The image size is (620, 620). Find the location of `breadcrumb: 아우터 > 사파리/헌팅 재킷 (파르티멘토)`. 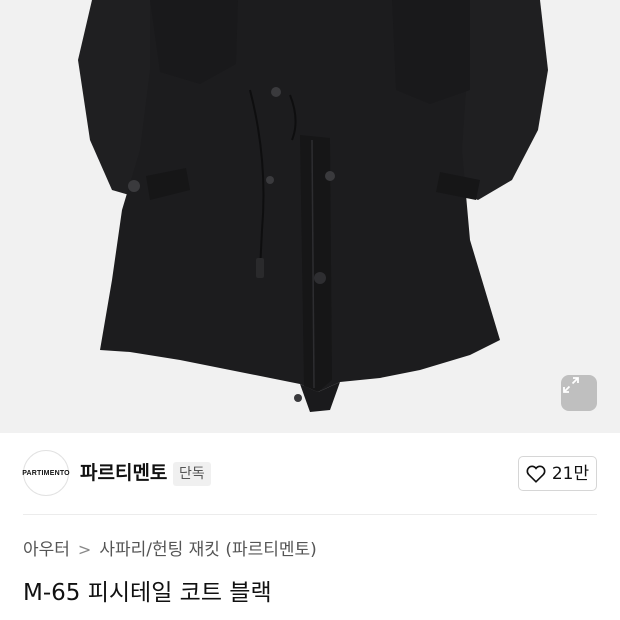

breadcrumb: 아우터 > 사파리/헌팅 재킷 (파르티멘토) is located at coordinates (170, 550).